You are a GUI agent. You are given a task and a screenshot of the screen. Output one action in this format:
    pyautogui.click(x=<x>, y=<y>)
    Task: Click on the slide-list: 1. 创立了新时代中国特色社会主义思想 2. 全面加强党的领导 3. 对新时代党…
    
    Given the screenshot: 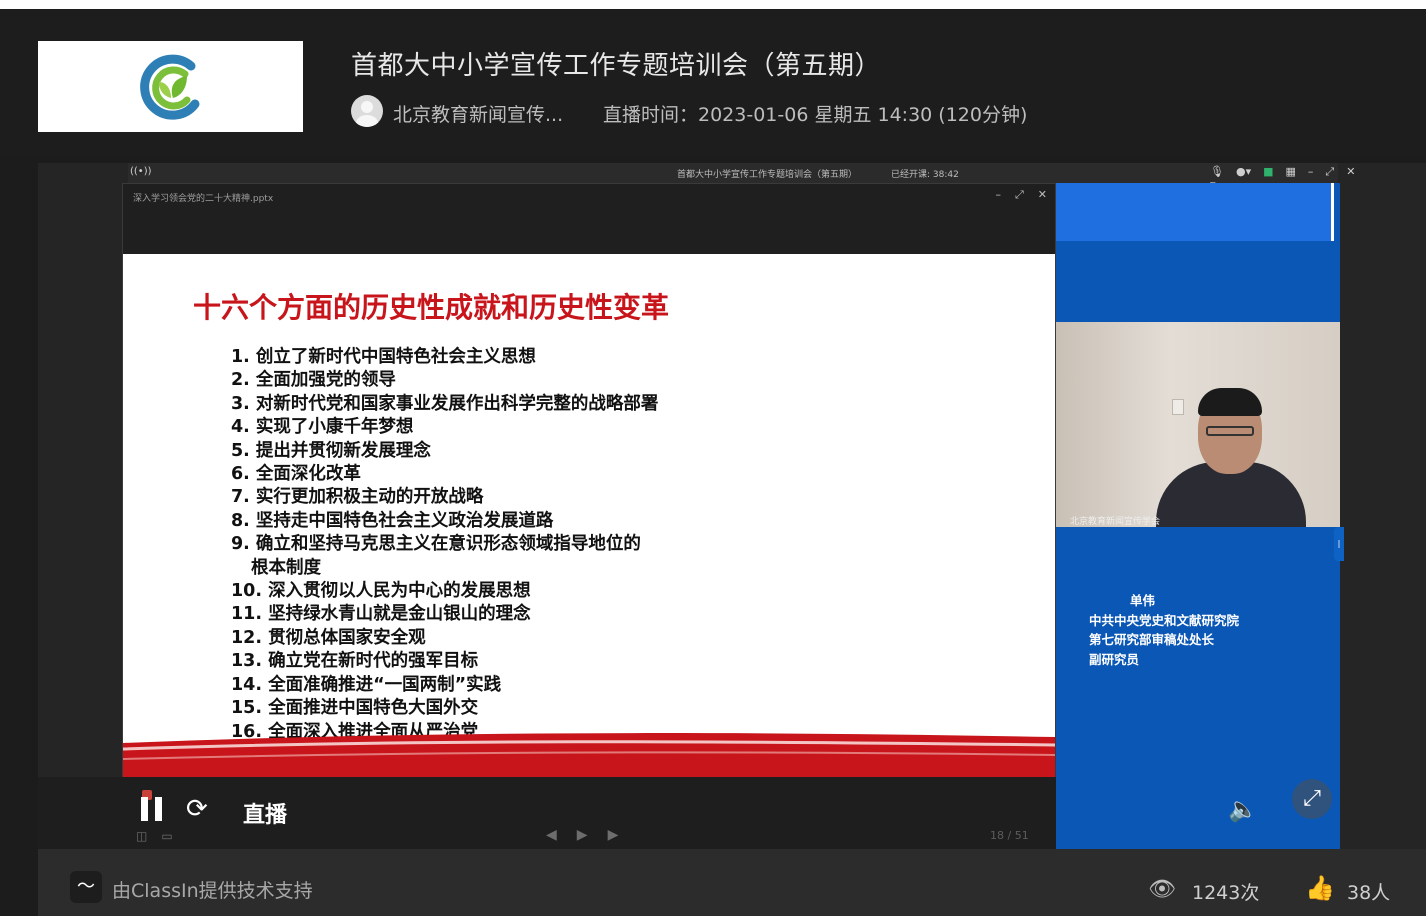 What is the action you would take?
    pyautogui.click(x=444, y=545)
    